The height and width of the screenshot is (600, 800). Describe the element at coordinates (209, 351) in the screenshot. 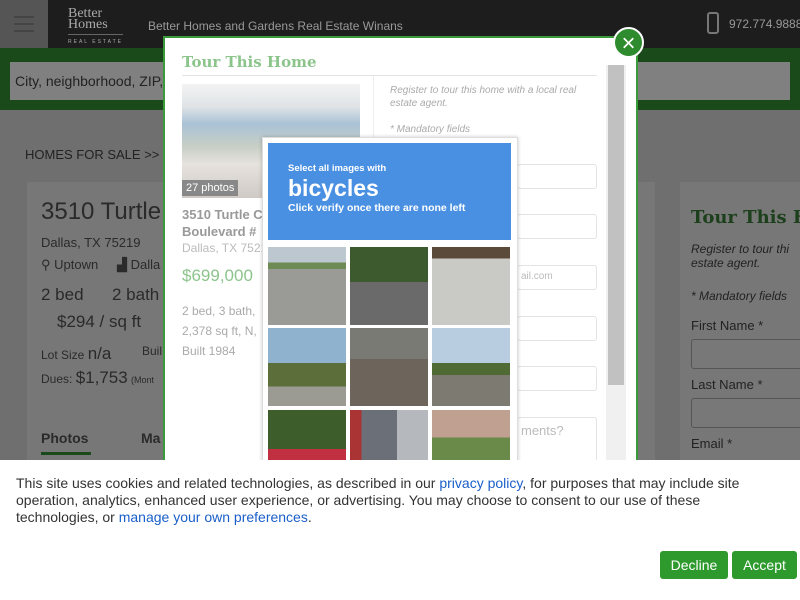

I see `modal-built: Built 1984` at that location.